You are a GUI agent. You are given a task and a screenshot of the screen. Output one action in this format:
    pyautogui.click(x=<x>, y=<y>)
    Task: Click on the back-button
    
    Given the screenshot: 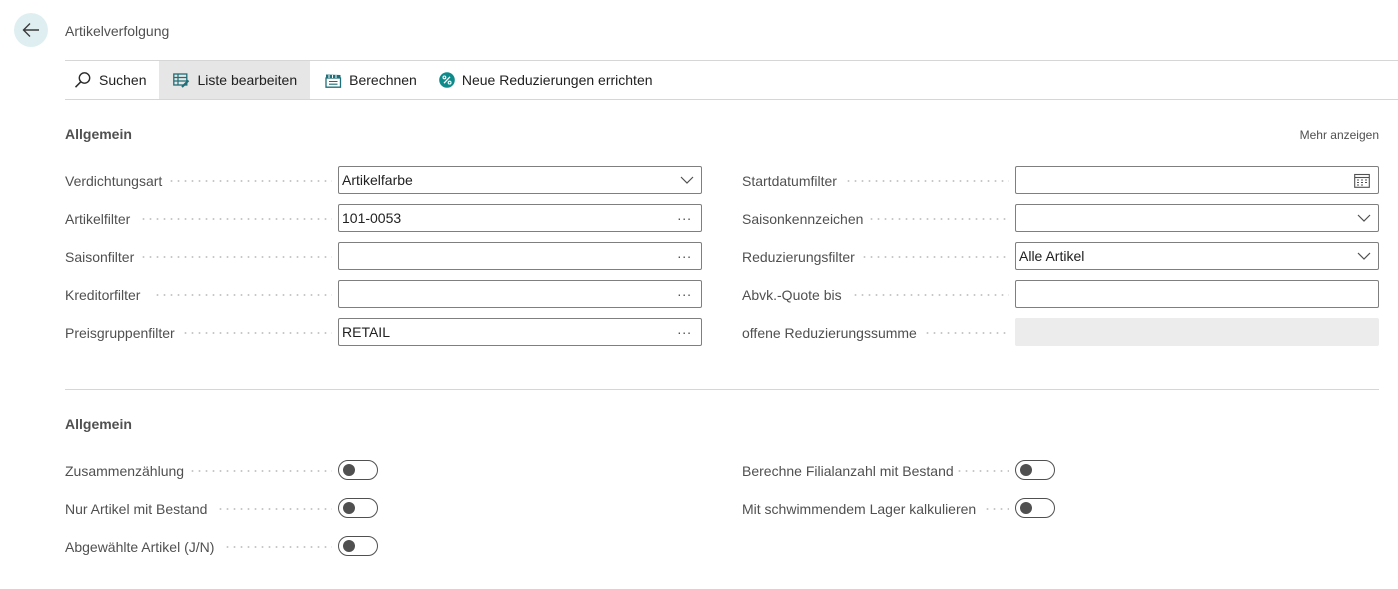 What is the action you would take?
    pyautogui.click(x=31, y=30)
    